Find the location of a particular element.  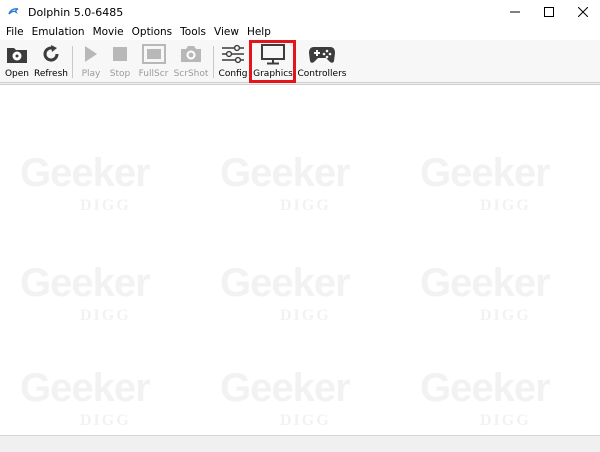

scrshot-label: ScrShot is located at coordinates (191, 74).